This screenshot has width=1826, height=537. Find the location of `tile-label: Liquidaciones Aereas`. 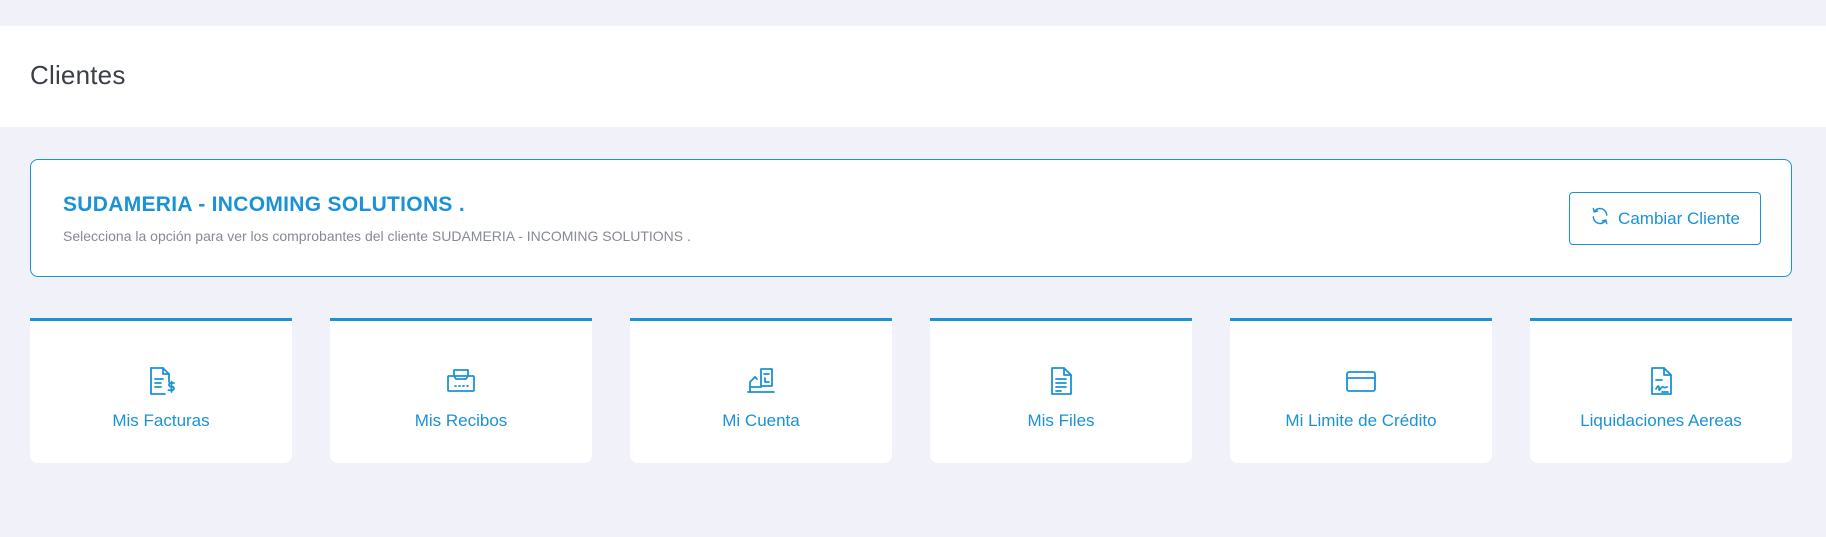

tile-label: Liquidaciones Aereas is located at coordinates (1661, 420).